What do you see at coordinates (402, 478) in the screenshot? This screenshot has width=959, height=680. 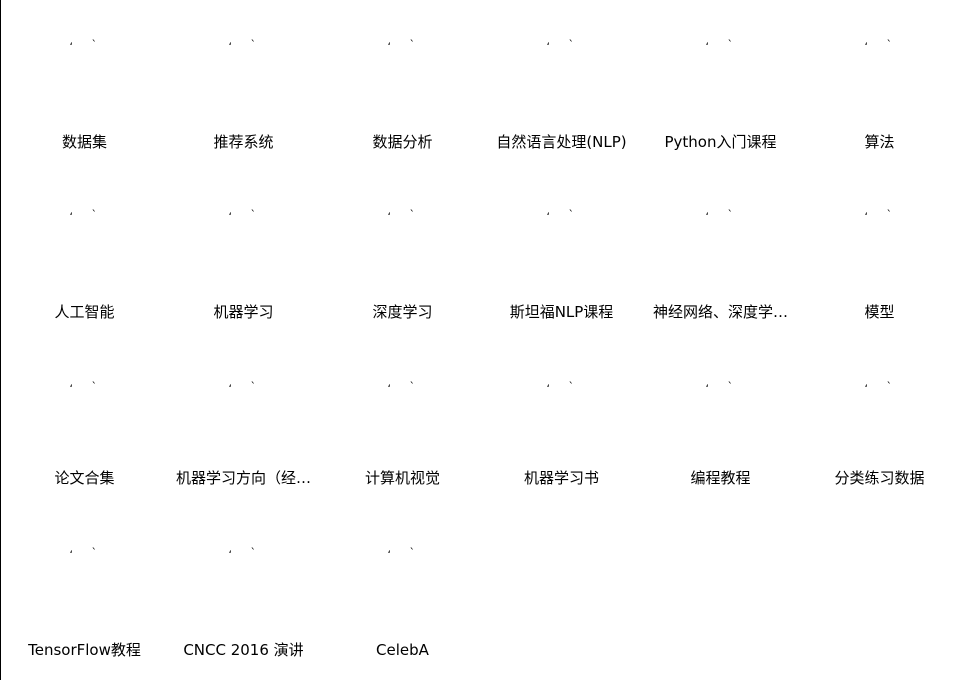 I see `tag-label: 计算机视觉` at bounding box center [402, 478].